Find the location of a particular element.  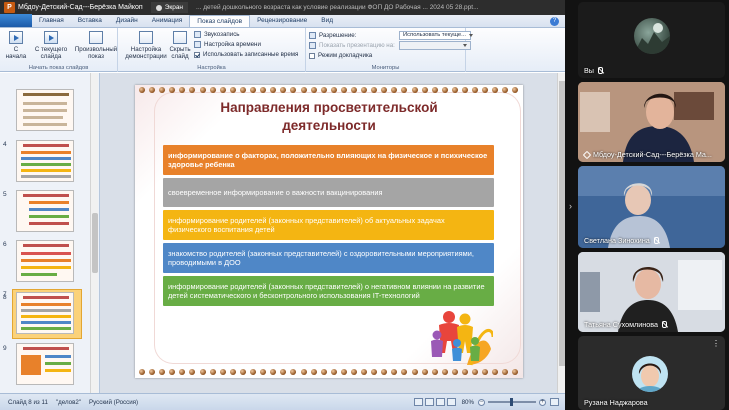

more-options-icon: ⋮ is located at coordinates (716, 344).